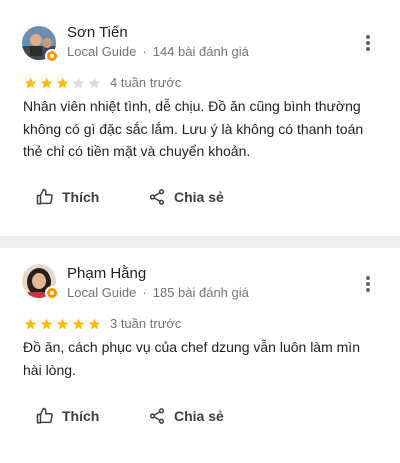  I want to click on reviews-count: 185 bài đánh giá, so click(200, 292).